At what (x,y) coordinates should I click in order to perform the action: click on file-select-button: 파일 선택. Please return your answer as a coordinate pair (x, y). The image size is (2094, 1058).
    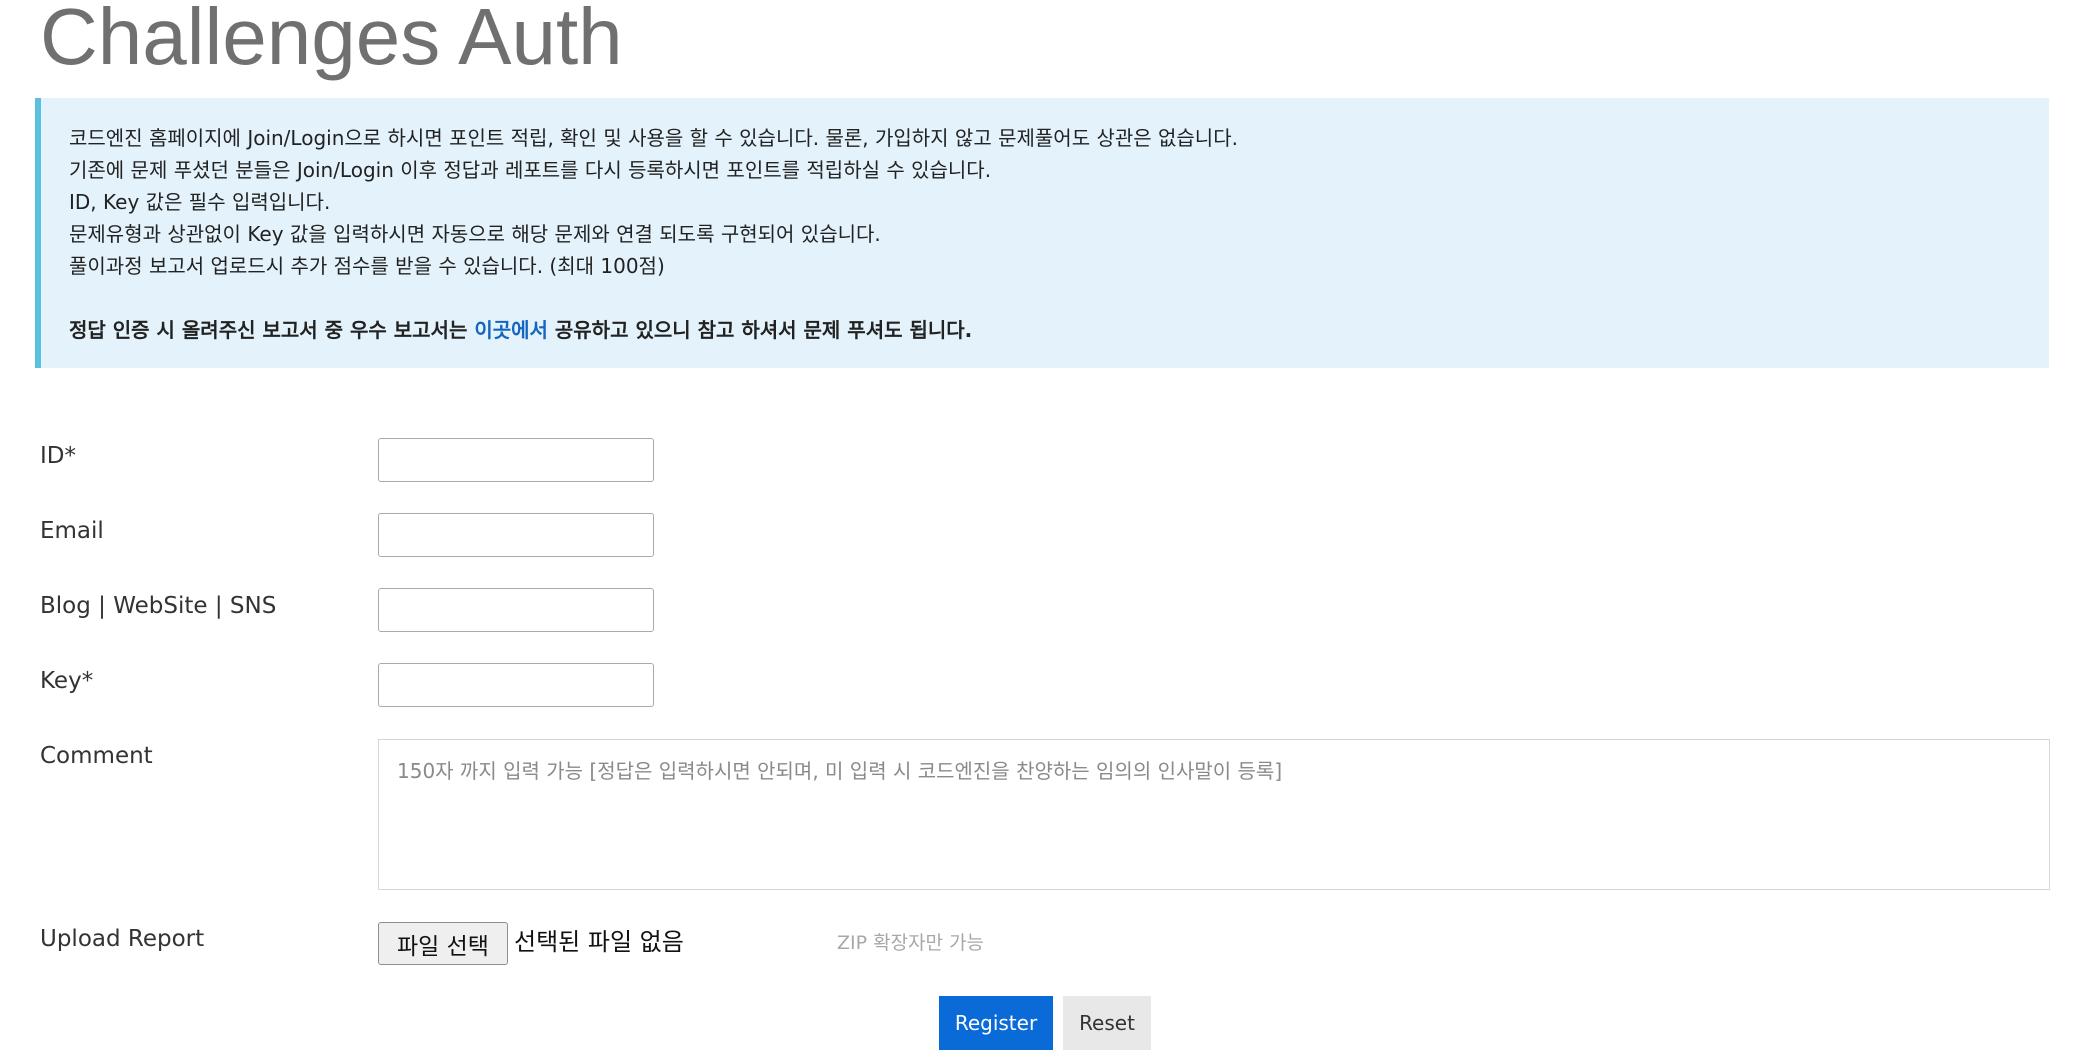
    Looking at the image, I should click on (443, 943).